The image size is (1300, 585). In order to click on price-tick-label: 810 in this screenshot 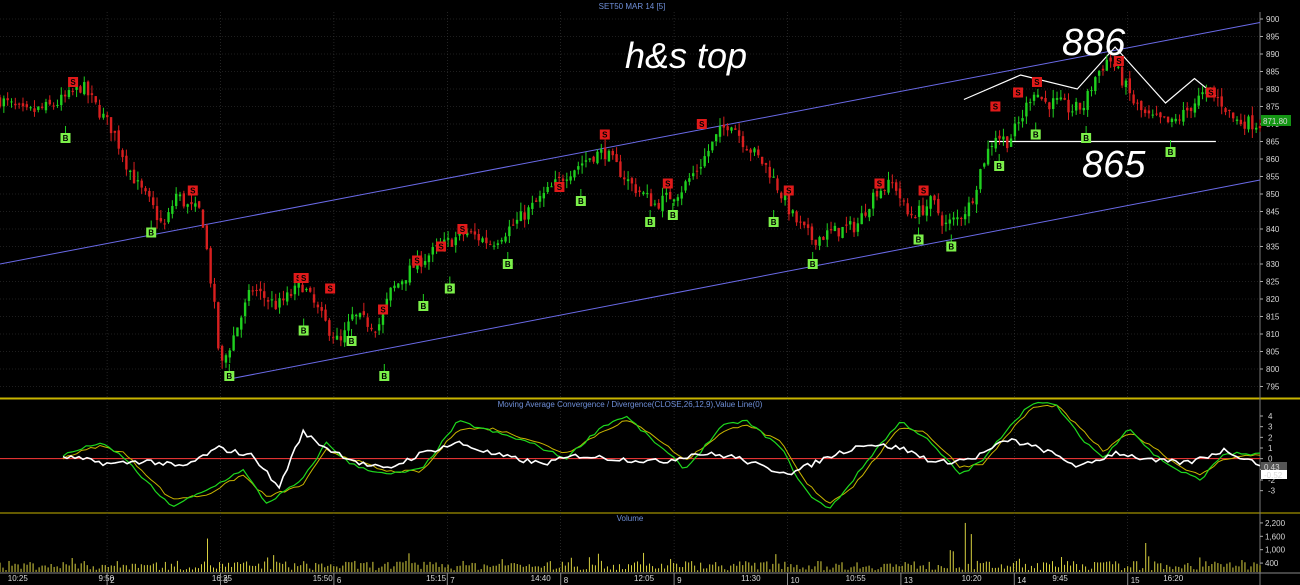, I will do `click(1273, 334)`.